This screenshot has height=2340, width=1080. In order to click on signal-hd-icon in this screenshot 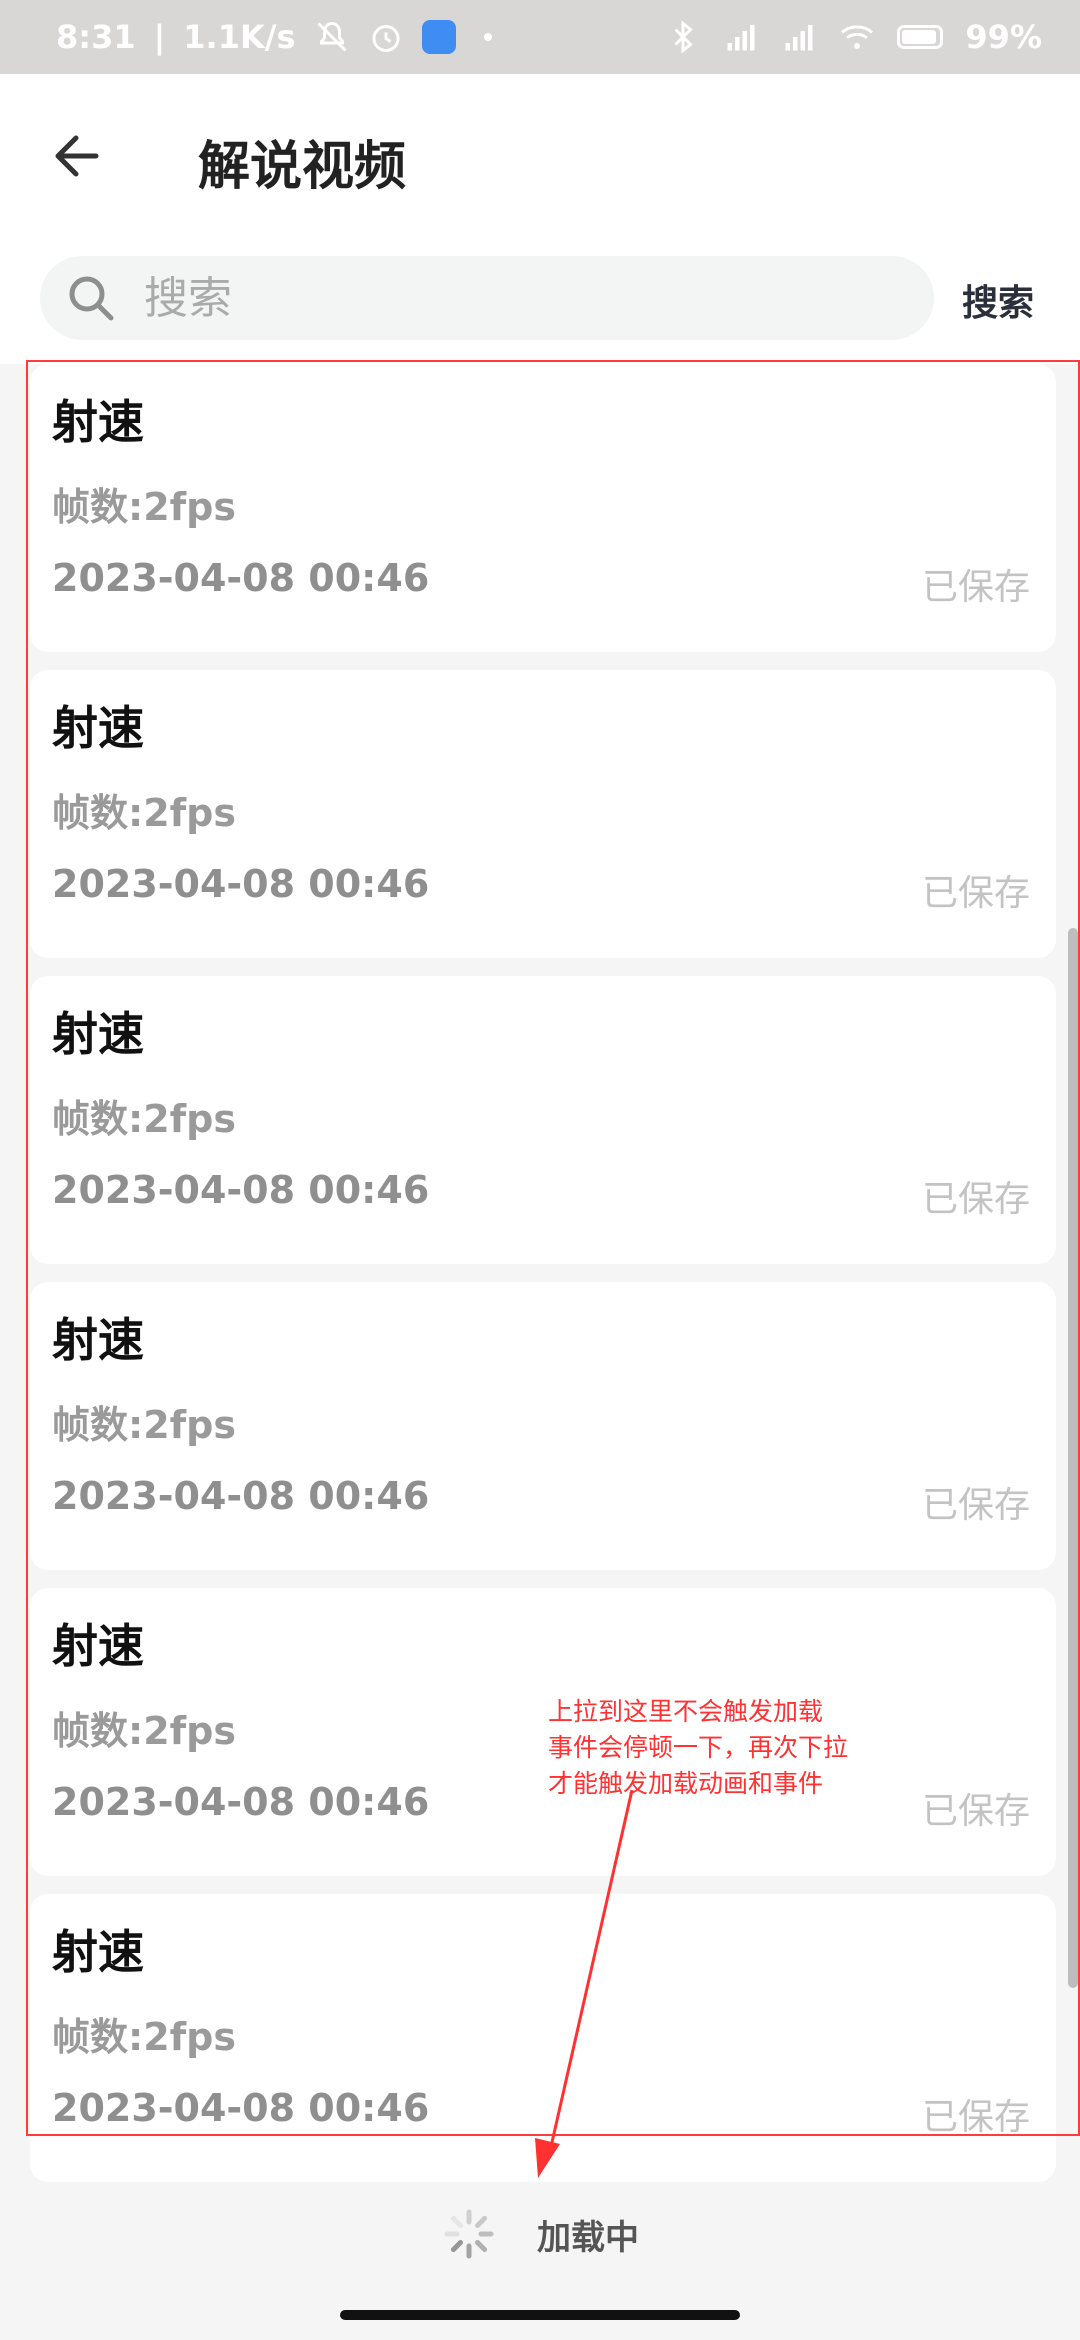, I will do `click(799, 38)`.